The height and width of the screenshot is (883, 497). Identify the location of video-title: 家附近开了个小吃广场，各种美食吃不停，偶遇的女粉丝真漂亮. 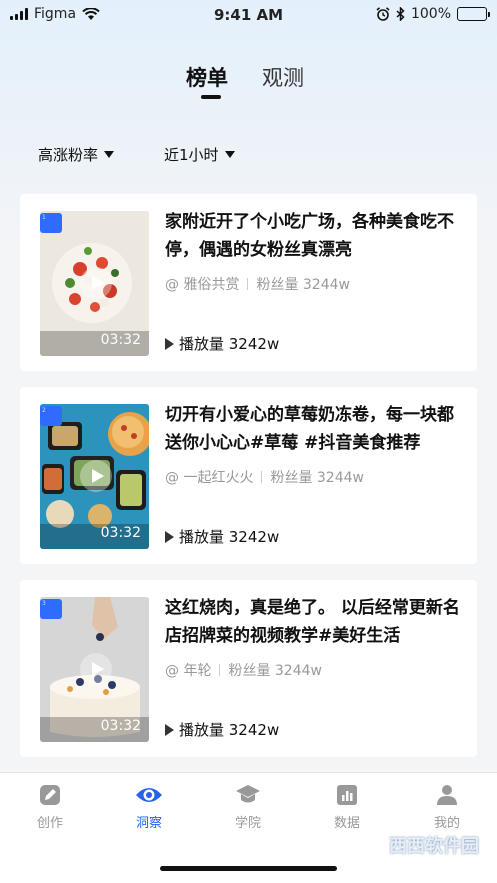
(315, 236).